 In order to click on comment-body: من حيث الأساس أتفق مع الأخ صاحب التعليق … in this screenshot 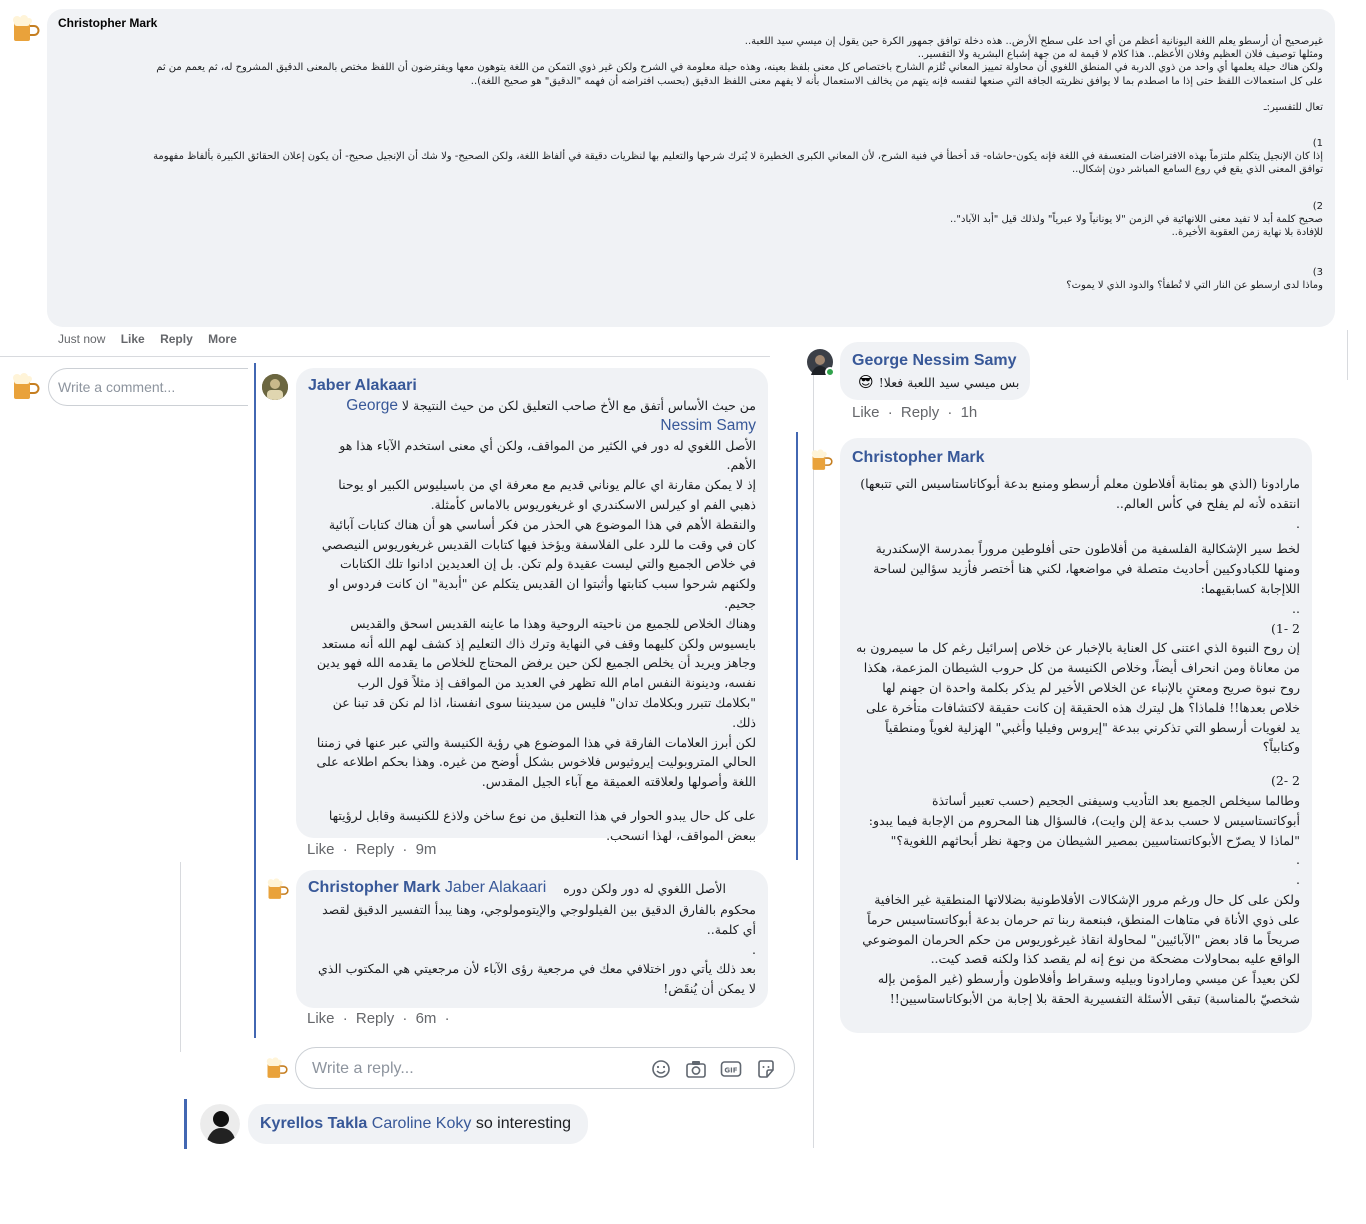, I will do `click(535, 621)`.